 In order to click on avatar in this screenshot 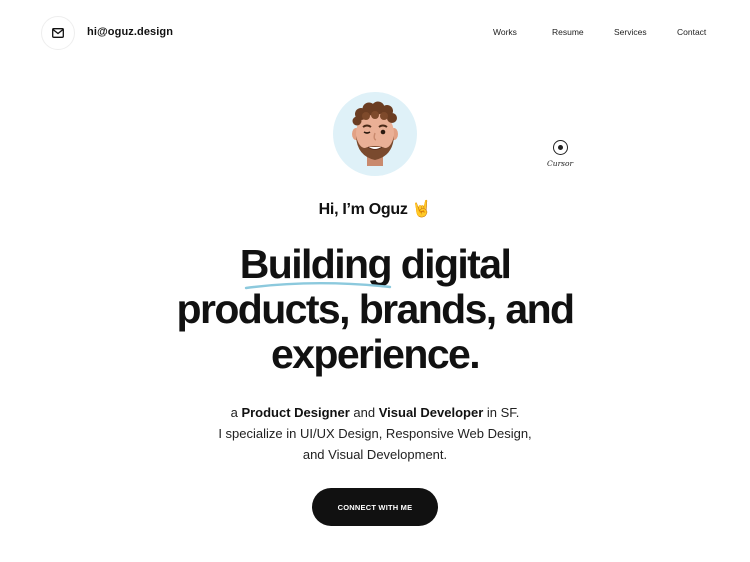, I will do `click(375, 134)`.